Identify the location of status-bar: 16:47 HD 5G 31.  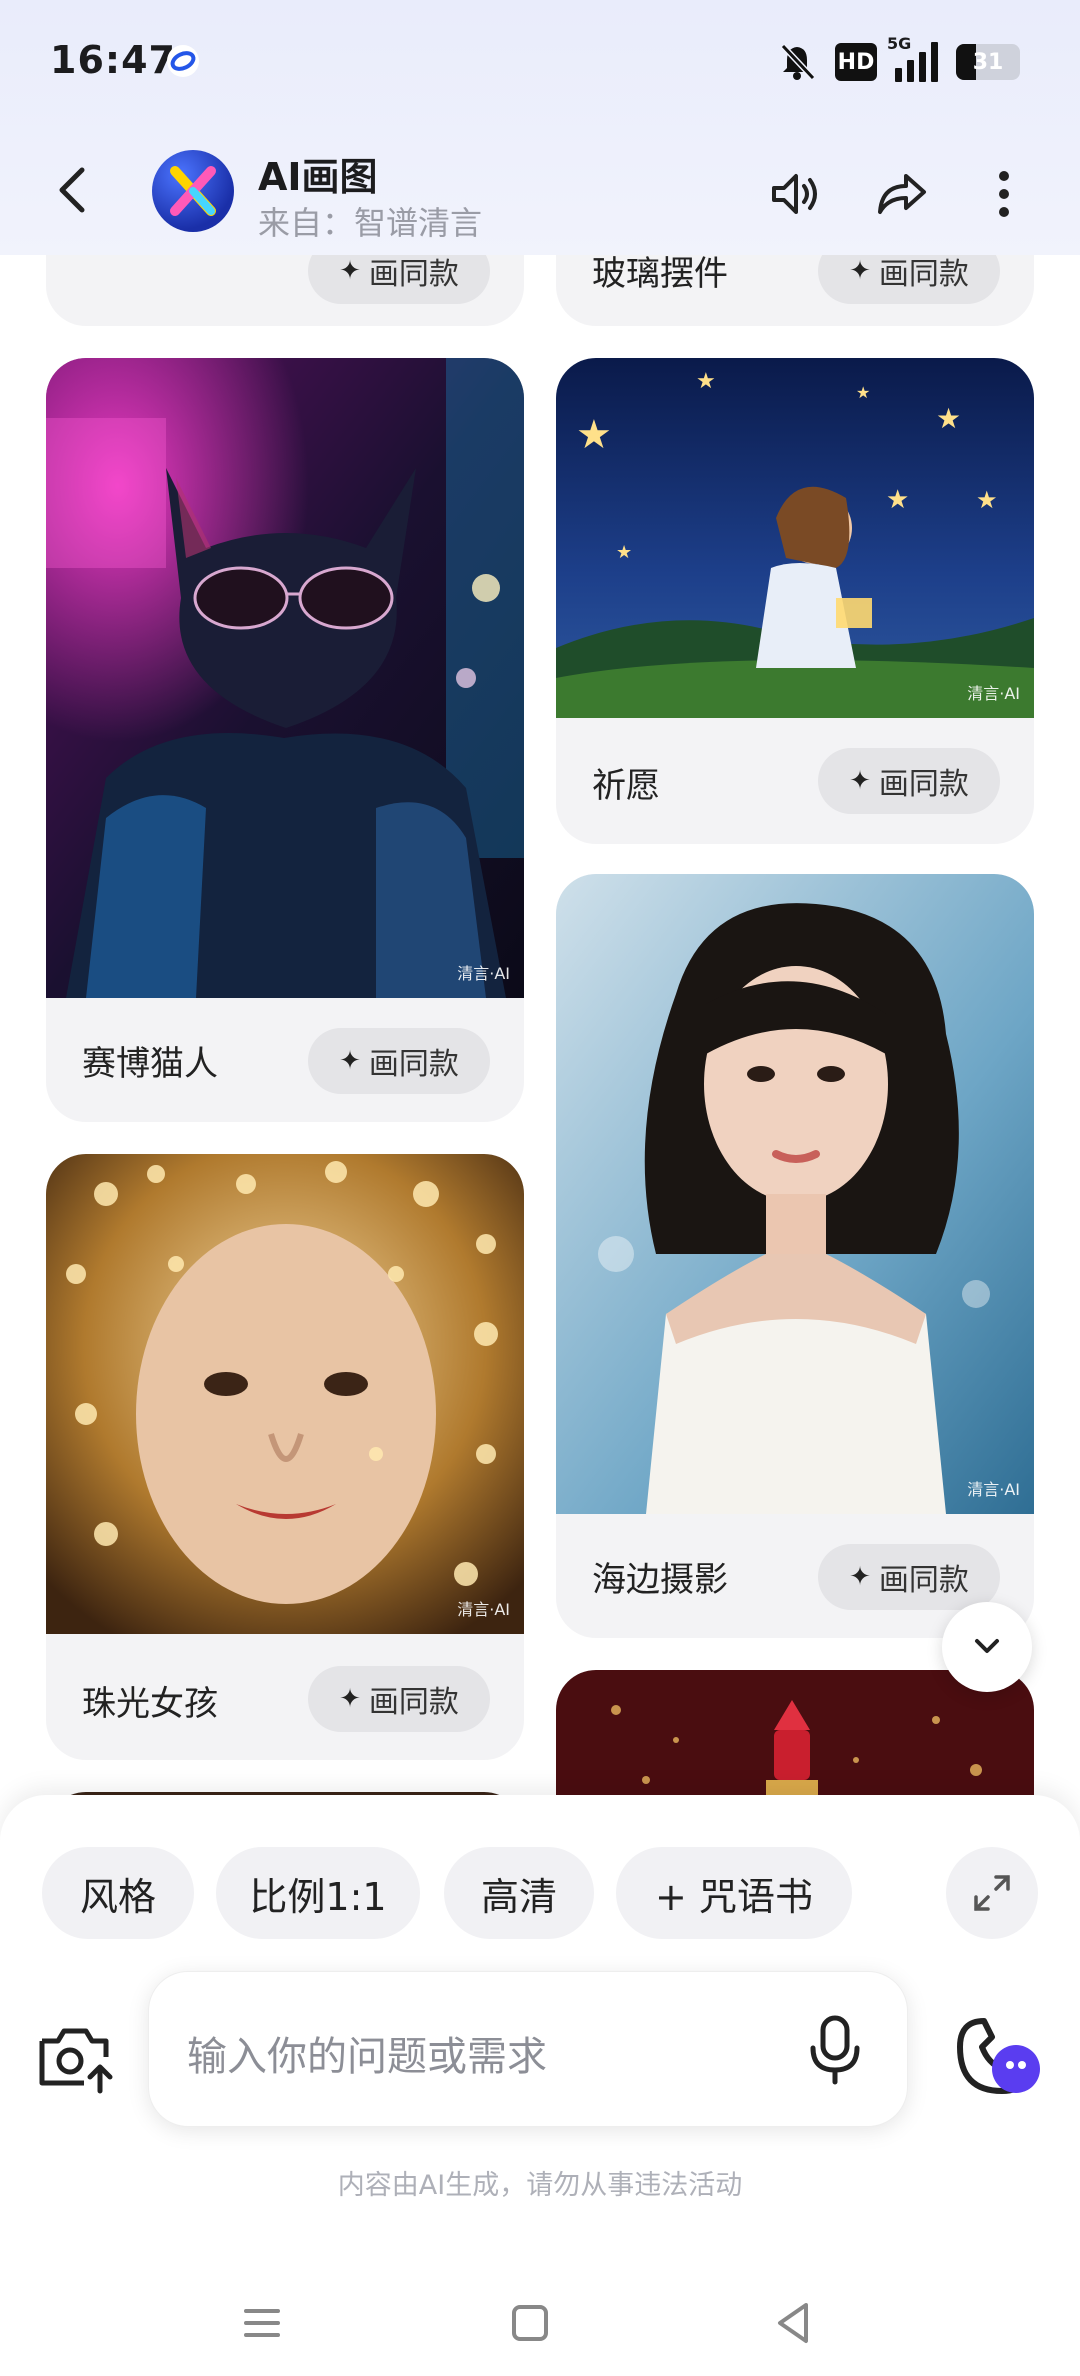
(540, 65).